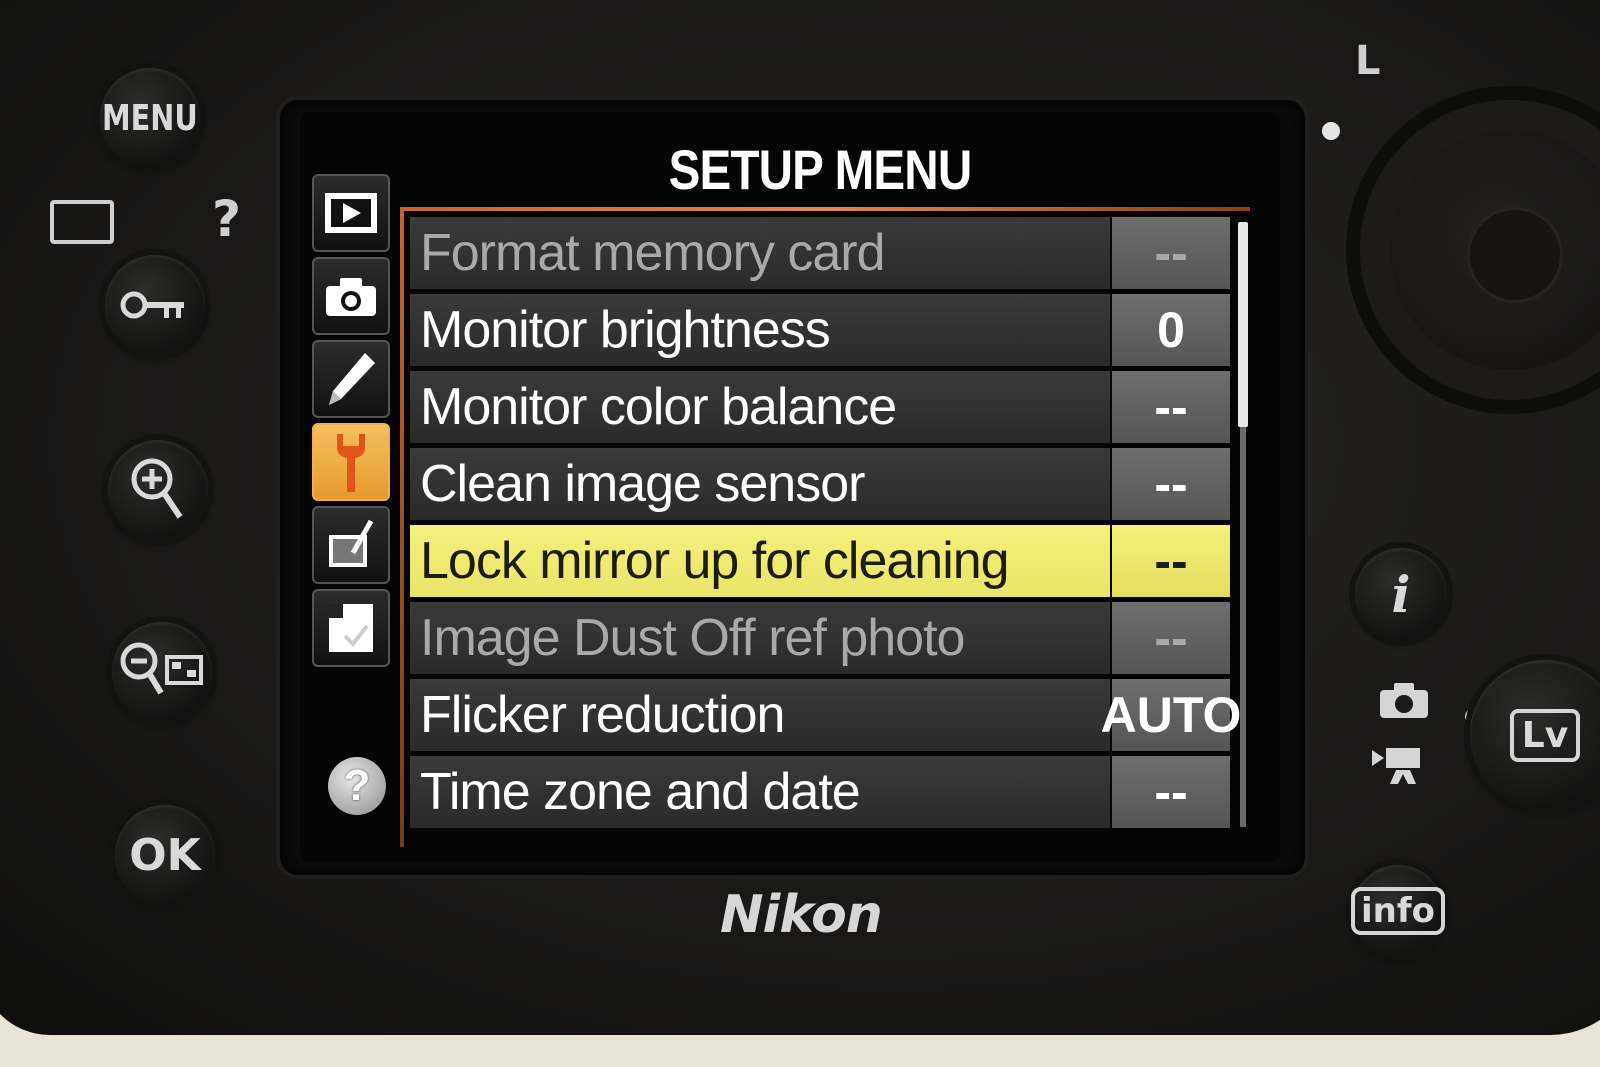 The width and height of the screenshot is (1600, 1067). I want to click on menu-item-label: Monitor brightness, so click(760, 330).